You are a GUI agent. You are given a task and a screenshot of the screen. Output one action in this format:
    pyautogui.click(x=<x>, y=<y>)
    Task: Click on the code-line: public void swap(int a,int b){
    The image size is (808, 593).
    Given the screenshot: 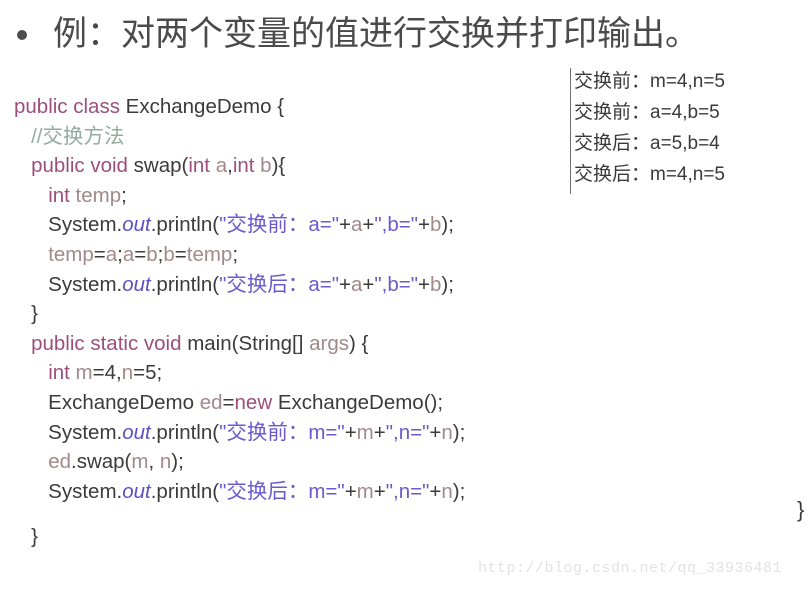 What is the action you would take?
    pyautogui.click(x=265, y=166)
    